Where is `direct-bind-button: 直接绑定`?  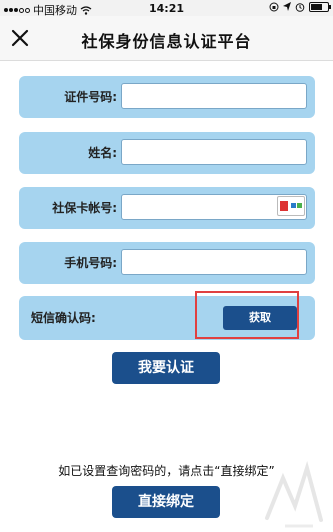 direct-bind-button: 直接绑定 is located at coordinates (166, 502).